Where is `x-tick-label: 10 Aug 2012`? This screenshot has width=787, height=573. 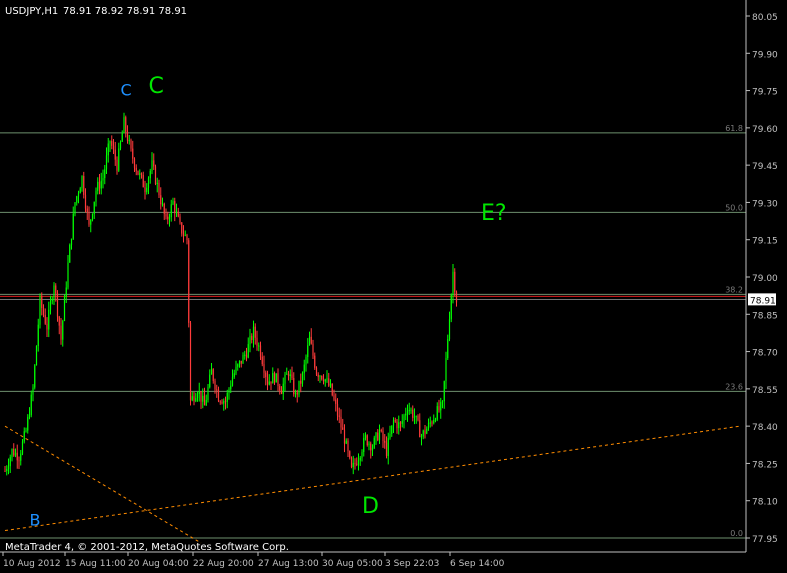 x-tick-label: 10 Aug 2012 is located at coordinates (32, 564).